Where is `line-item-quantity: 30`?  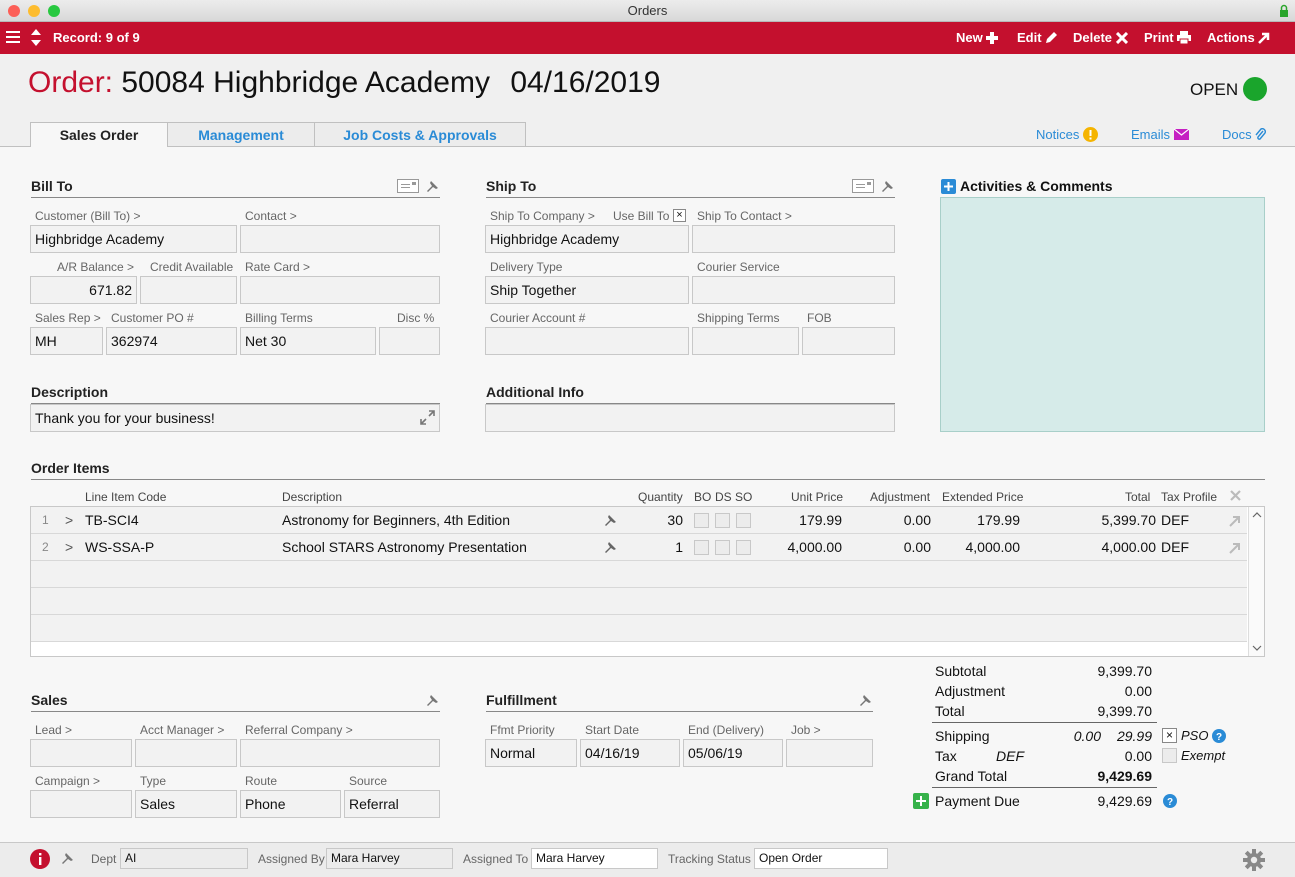
line-item-quantity: 30 is located at coordinates (657, 520).